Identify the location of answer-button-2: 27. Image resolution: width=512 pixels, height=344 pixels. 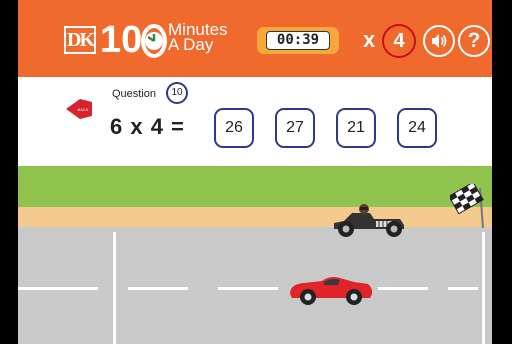
(295, 128).